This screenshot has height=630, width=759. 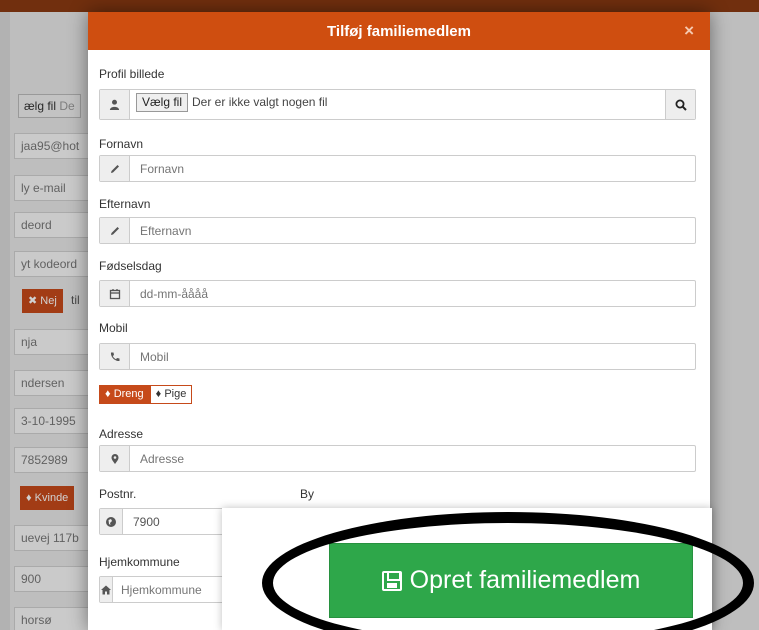 I want to click on file-status-text: Der er ikke valgt nogen fil, so click(x=260, y=102).